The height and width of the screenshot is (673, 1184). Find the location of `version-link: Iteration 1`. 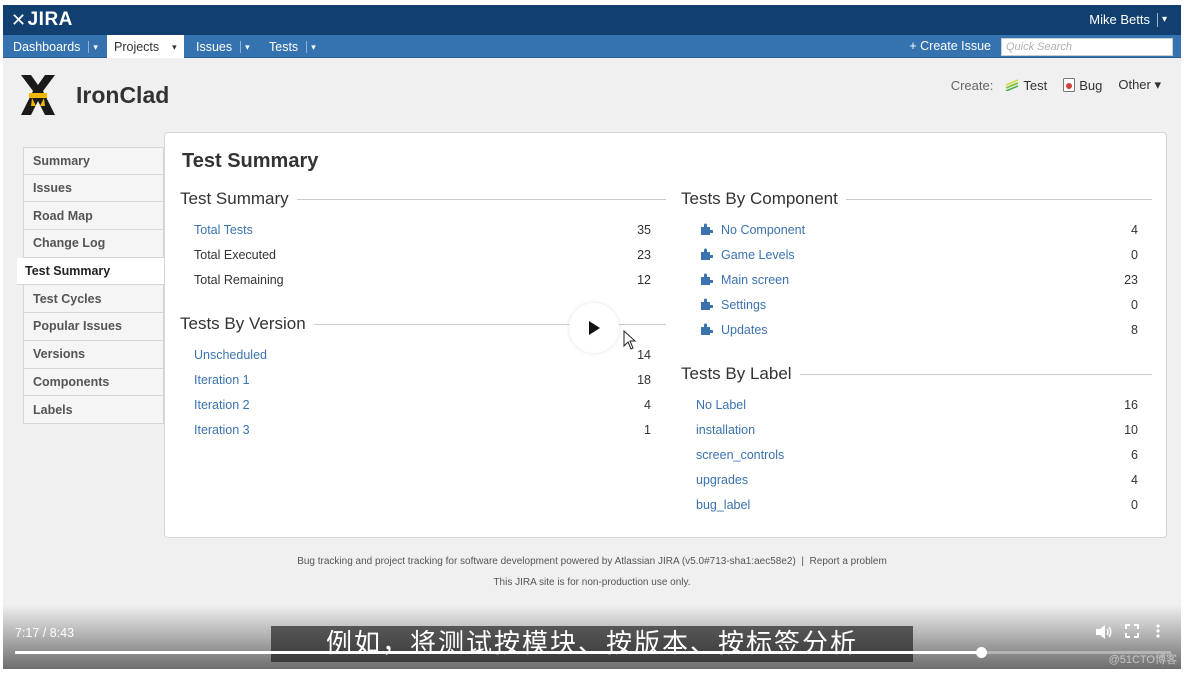

version-link: Iteration 1 is located at coordinates (222, 380).